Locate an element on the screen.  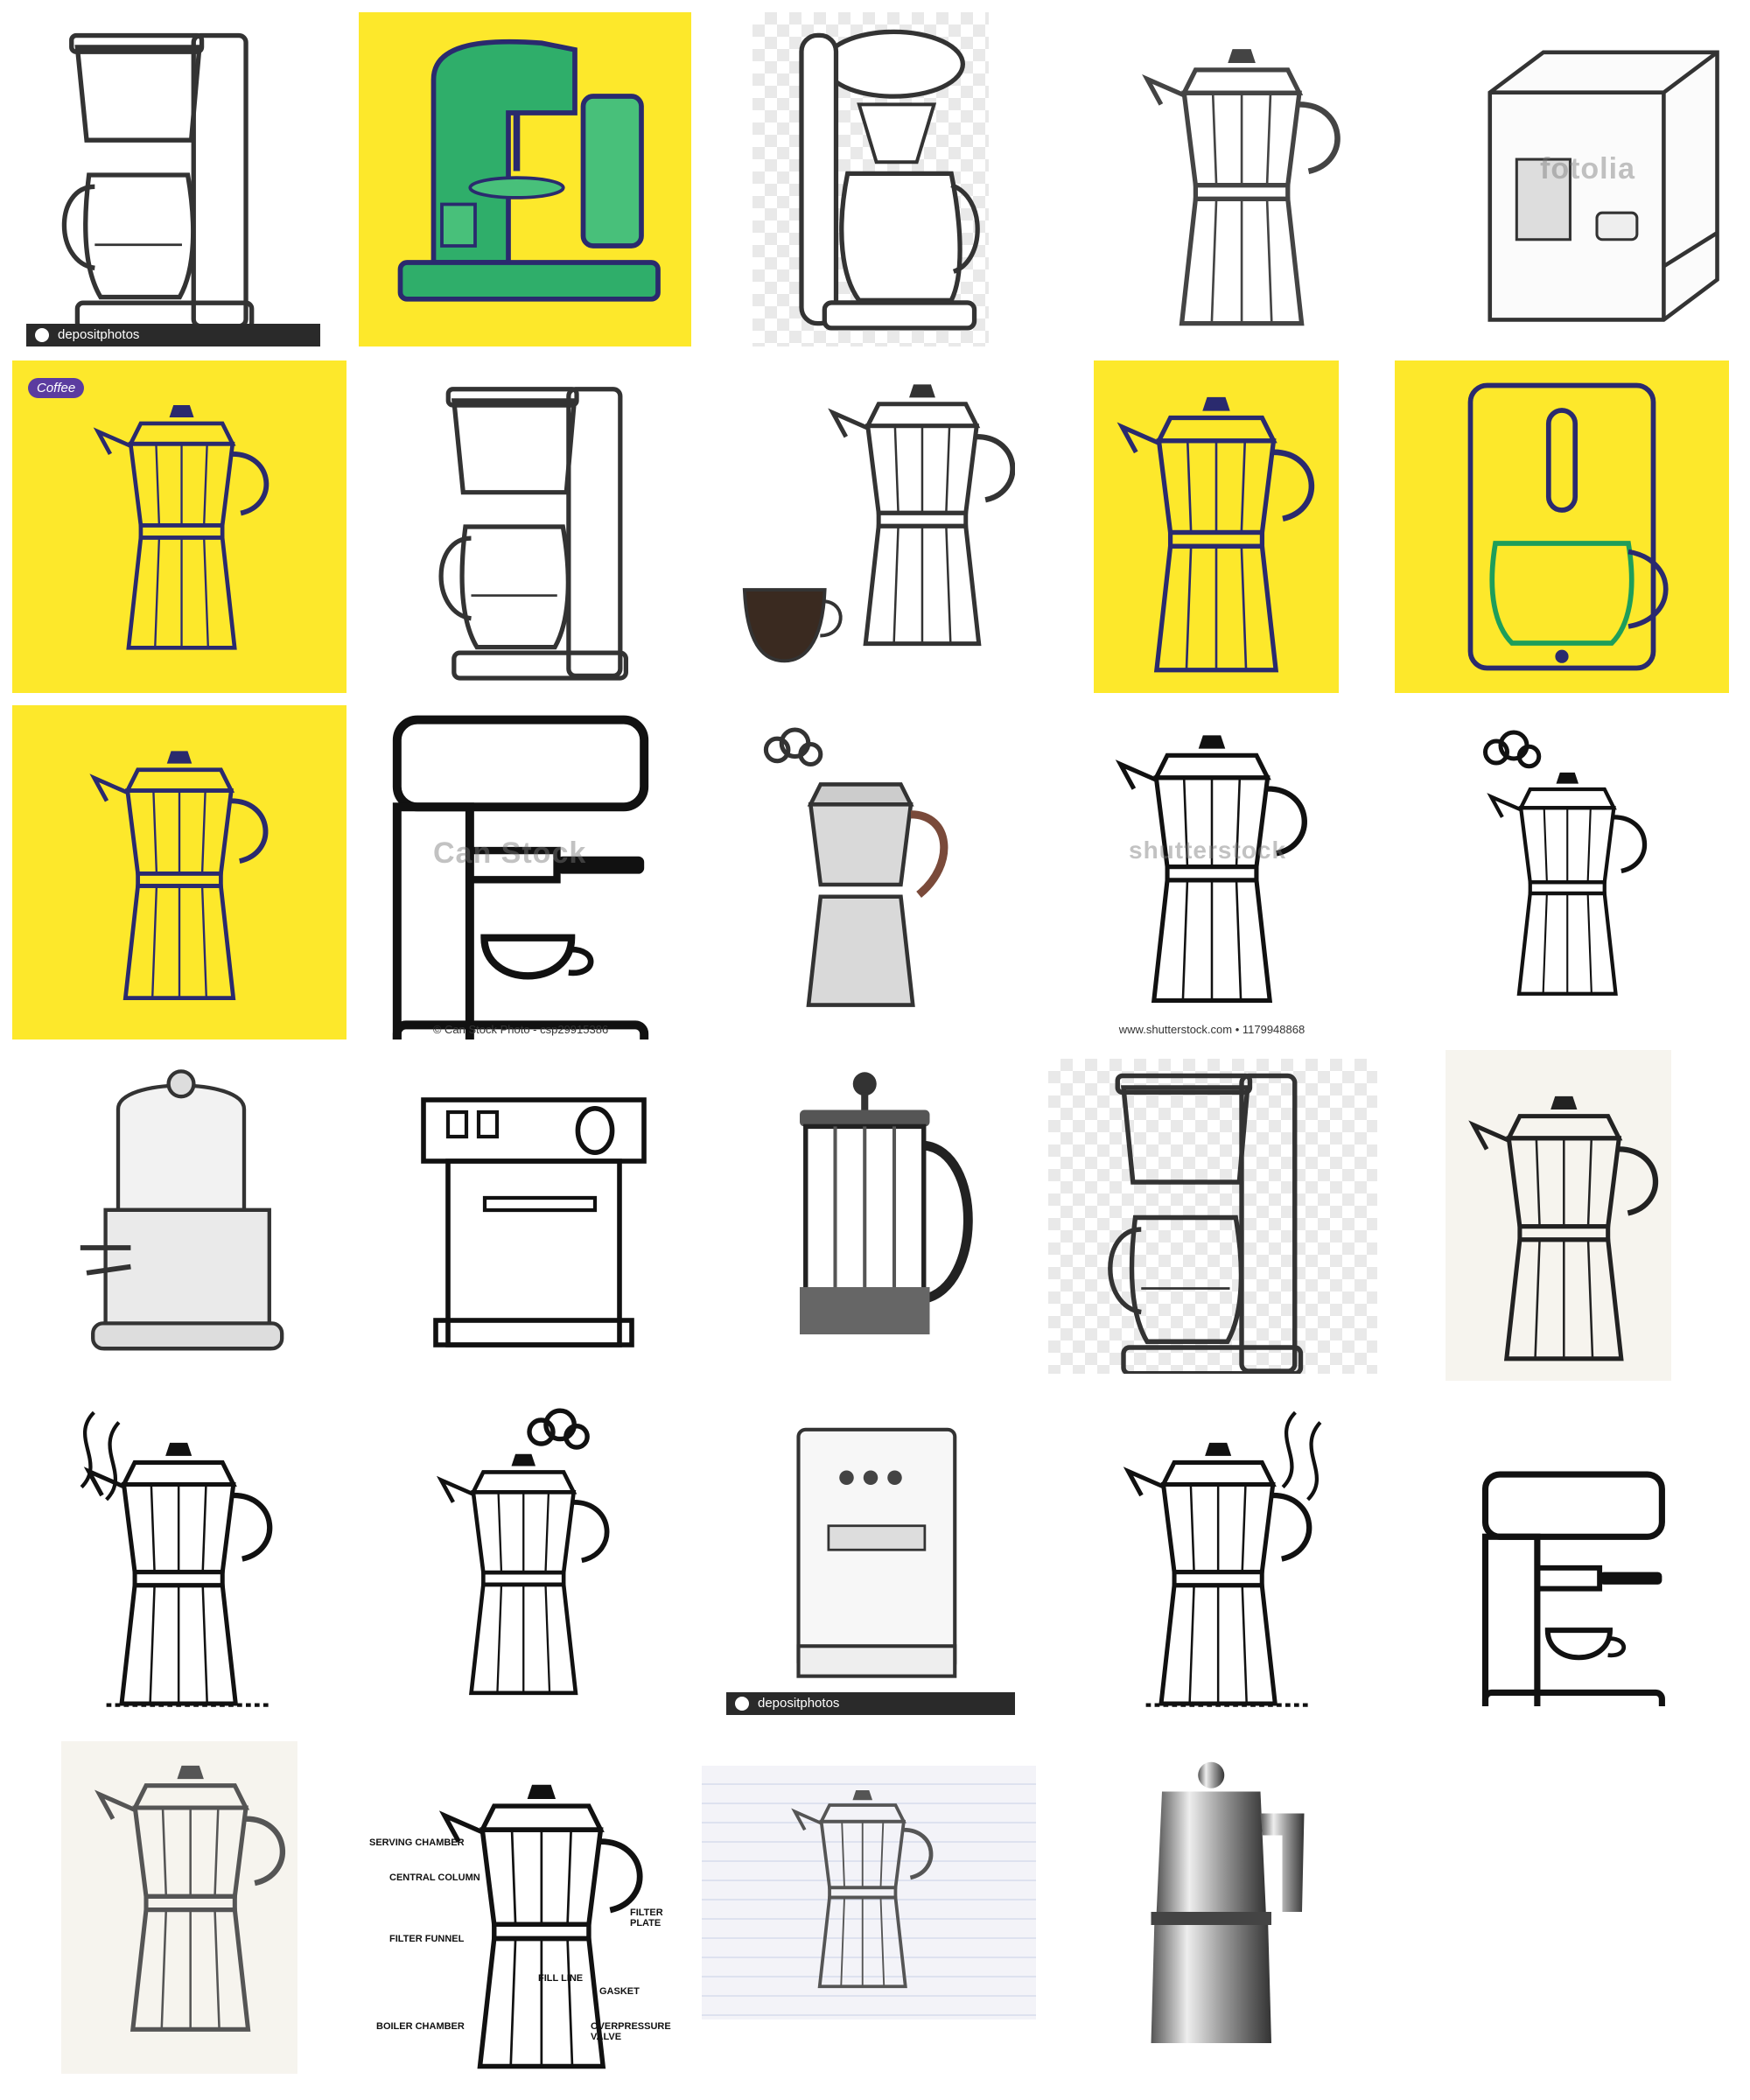
espresso-machine-marker-tile is located at coordinates (533, 1216).